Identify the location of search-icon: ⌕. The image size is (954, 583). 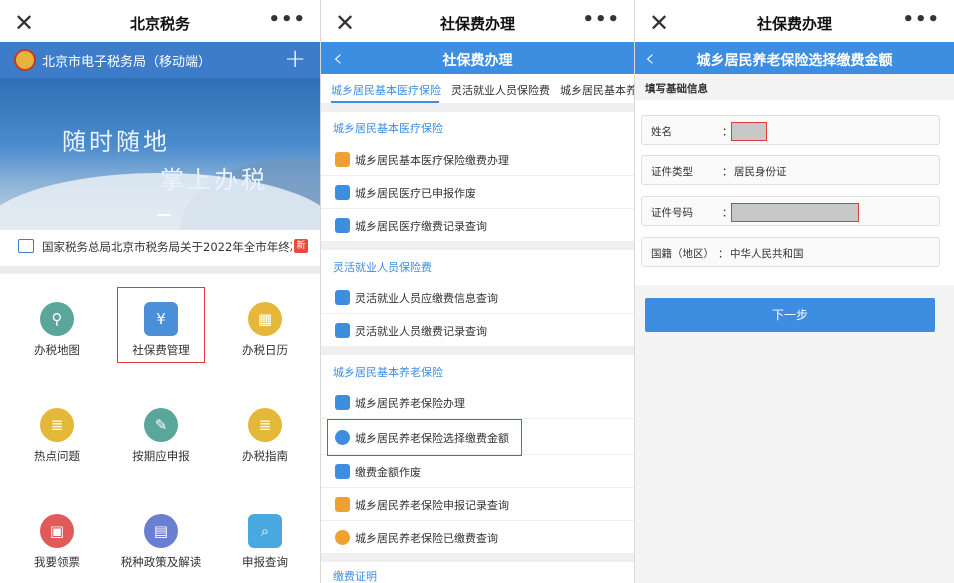
(265, 531).